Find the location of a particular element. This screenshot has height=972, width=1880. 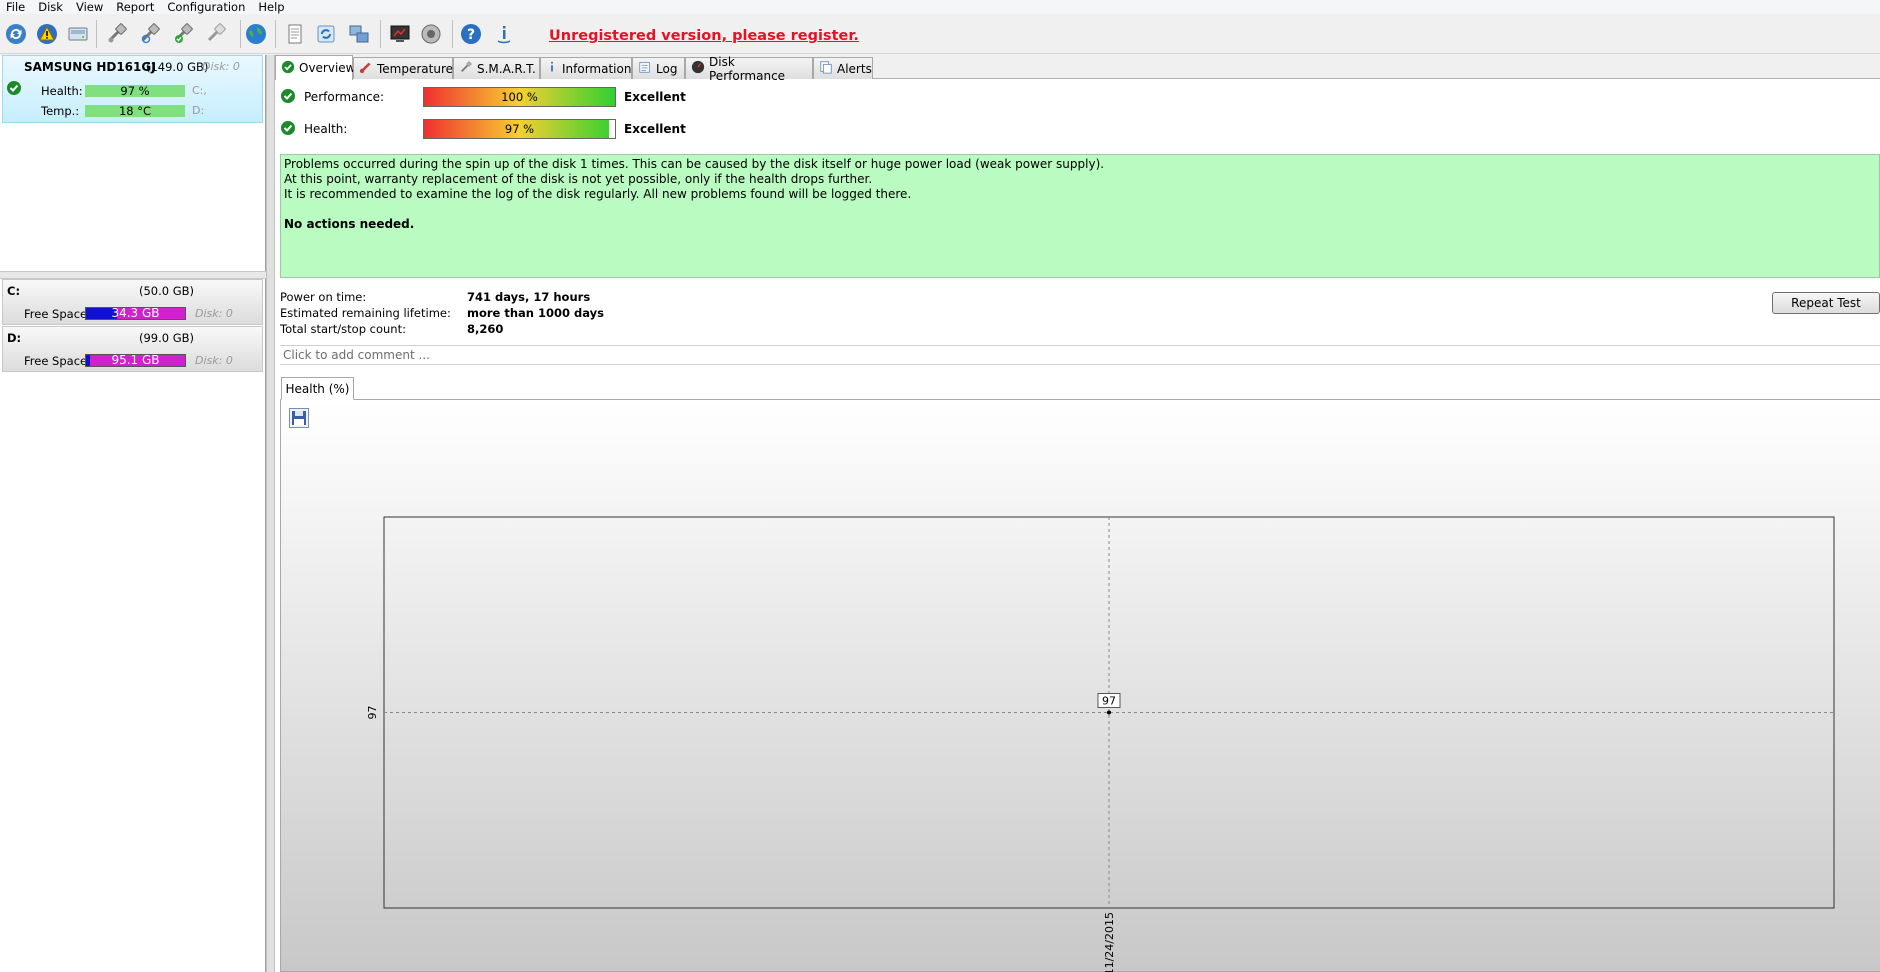

disk-size: (149.0 GB) is located at coordinates (177, 67).